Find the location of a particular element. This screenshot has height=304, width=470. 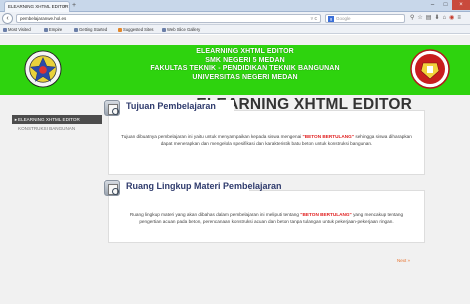

bookmark-getting-started: Getting Started is located at coordinates (90, 29).